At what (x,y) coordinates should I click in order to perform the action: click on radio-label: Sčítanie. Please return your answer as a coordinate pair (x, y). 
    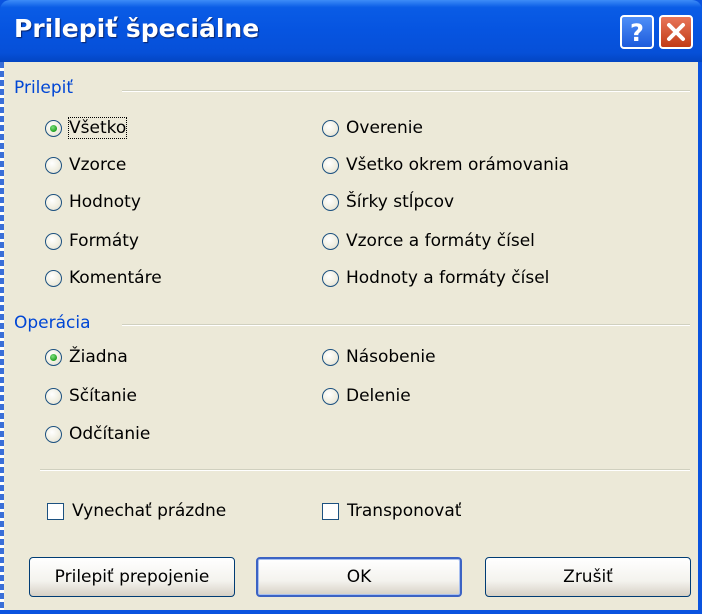
    Looking at the image, I should click on (103, 396).